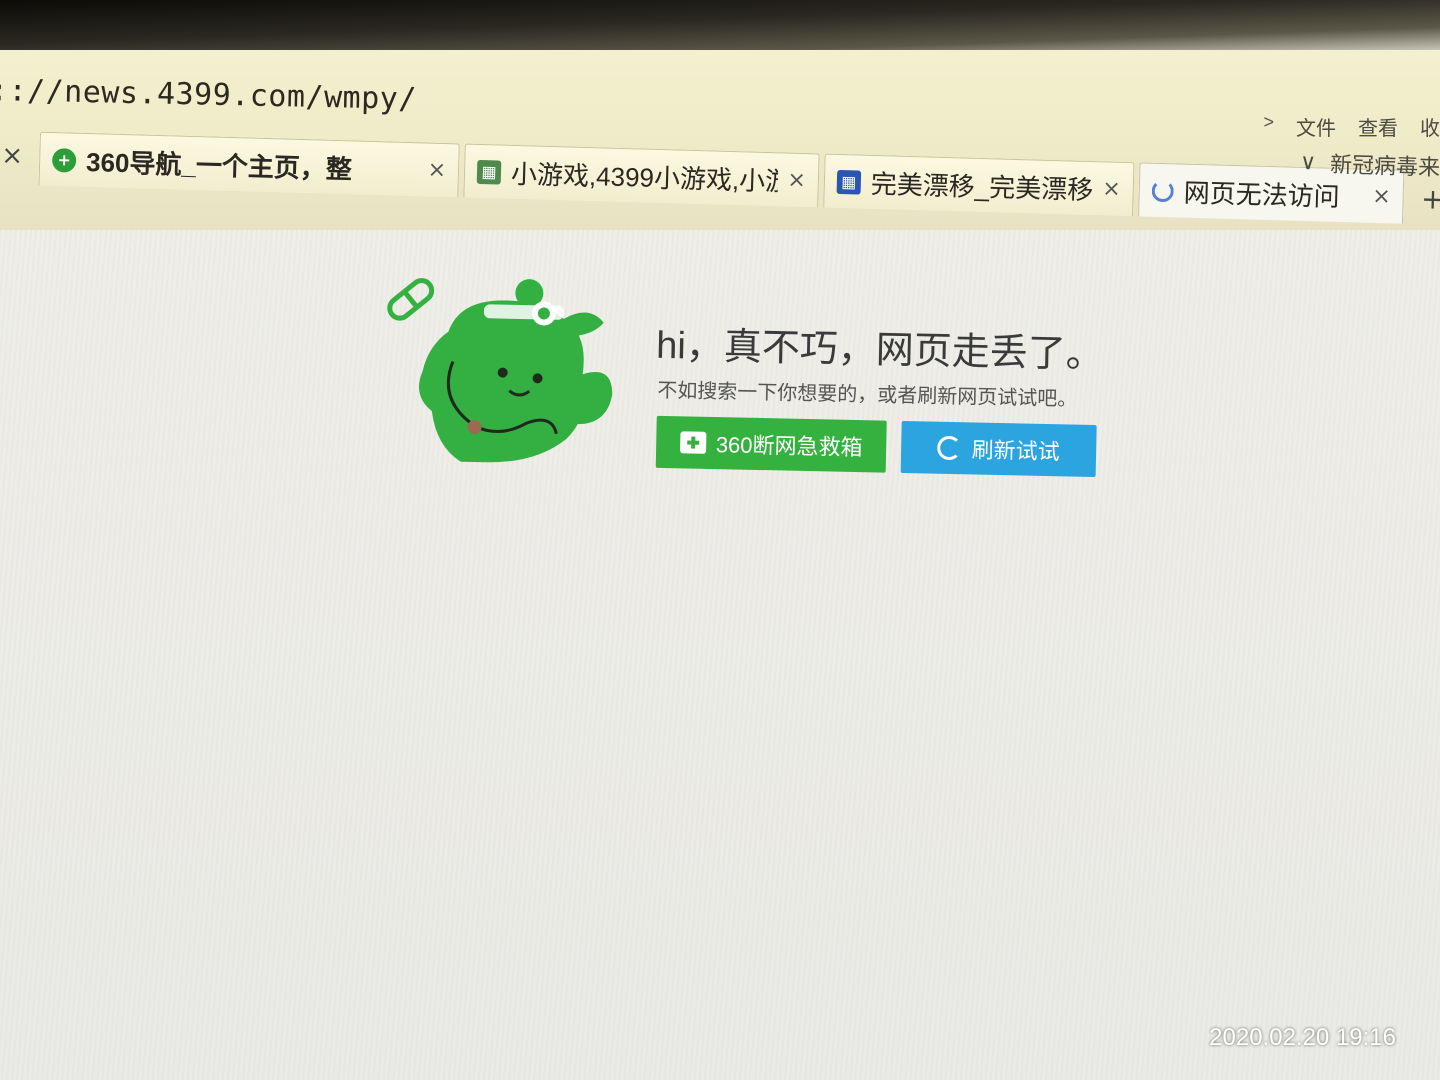  I want to click on address-url: :://news.4399.com/wmpy/, so click(208, 95).